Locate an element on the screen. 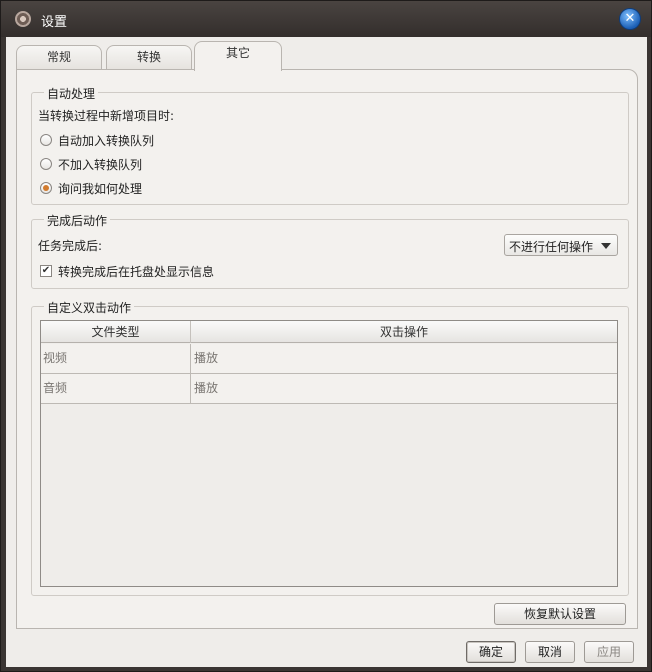 This screenshot has height=672, width=652. radio-auto-add-label: 自动加入转换队列 is located at coordinates (106, 140).